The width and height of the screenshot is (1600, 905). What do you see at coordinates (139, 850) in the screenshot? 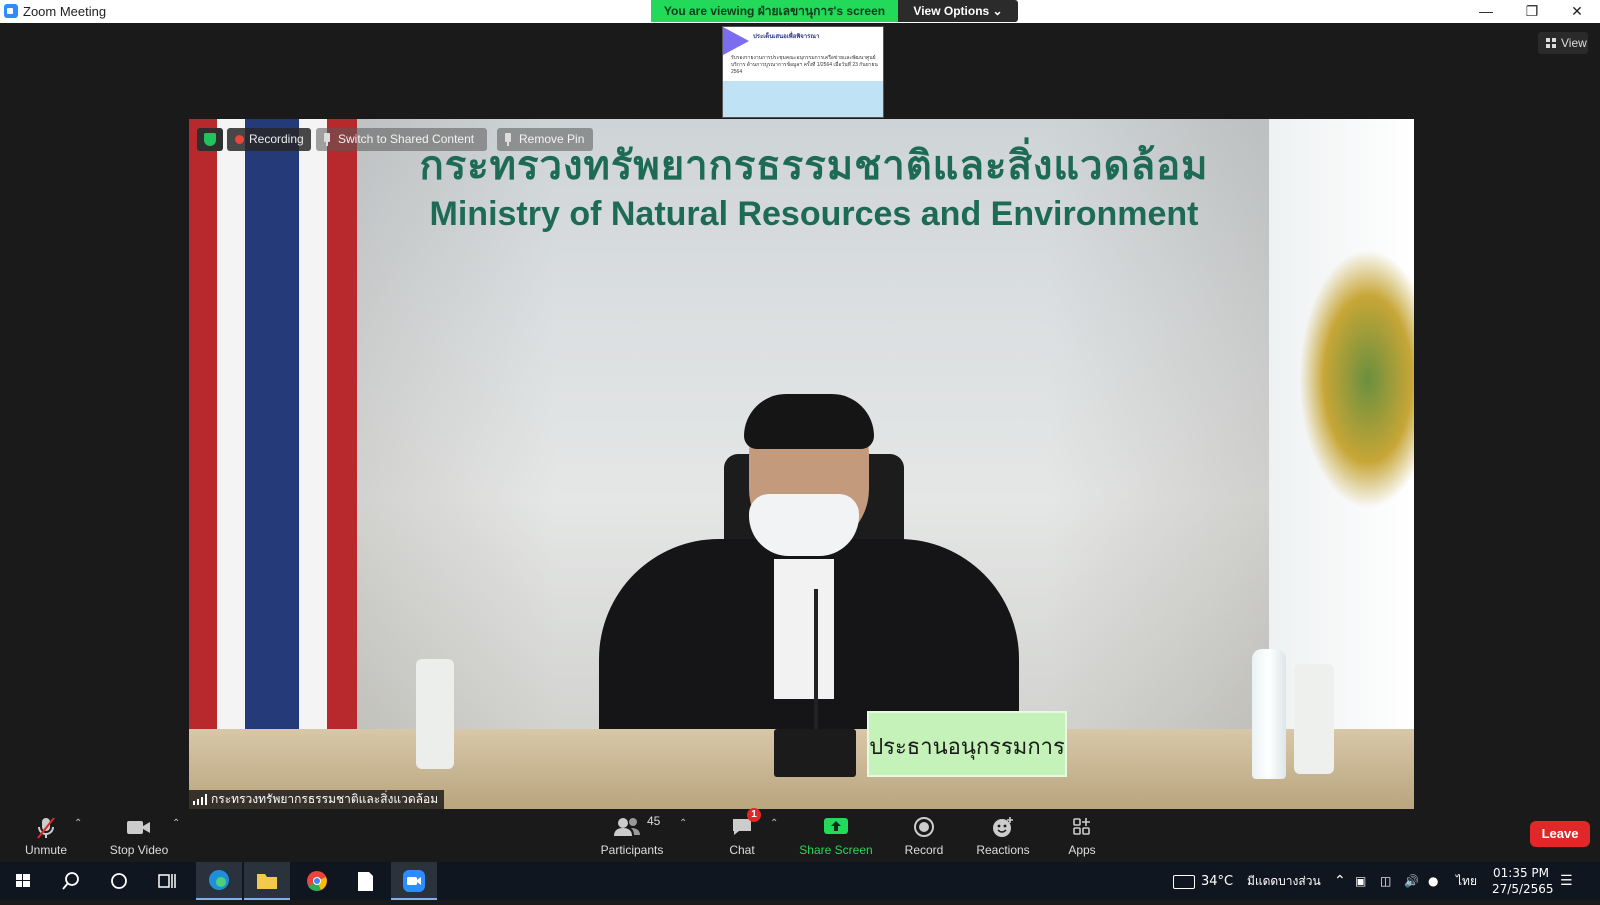
I see `stop-video-label: Stop Video` at bounding box center [139, 850].